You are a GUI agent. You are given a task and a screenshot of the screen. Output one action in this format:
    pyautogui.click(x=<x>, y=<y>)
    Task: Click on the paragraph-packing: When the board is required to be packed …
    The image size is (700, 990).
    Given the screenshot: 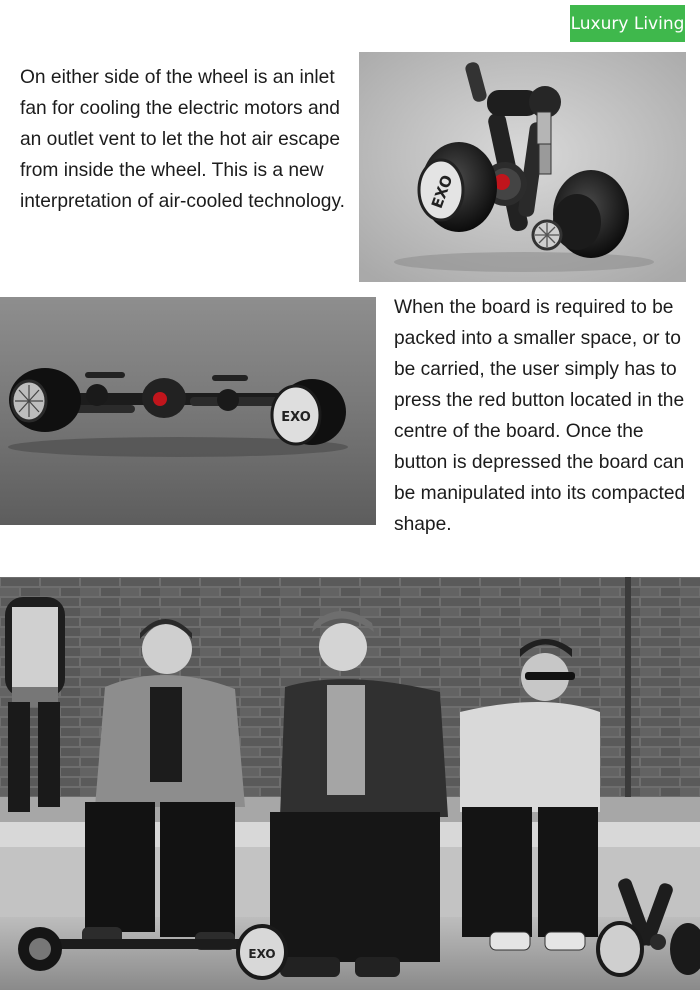 What is the action you would take?
    pyautogui.click(x=540, y=416)
    